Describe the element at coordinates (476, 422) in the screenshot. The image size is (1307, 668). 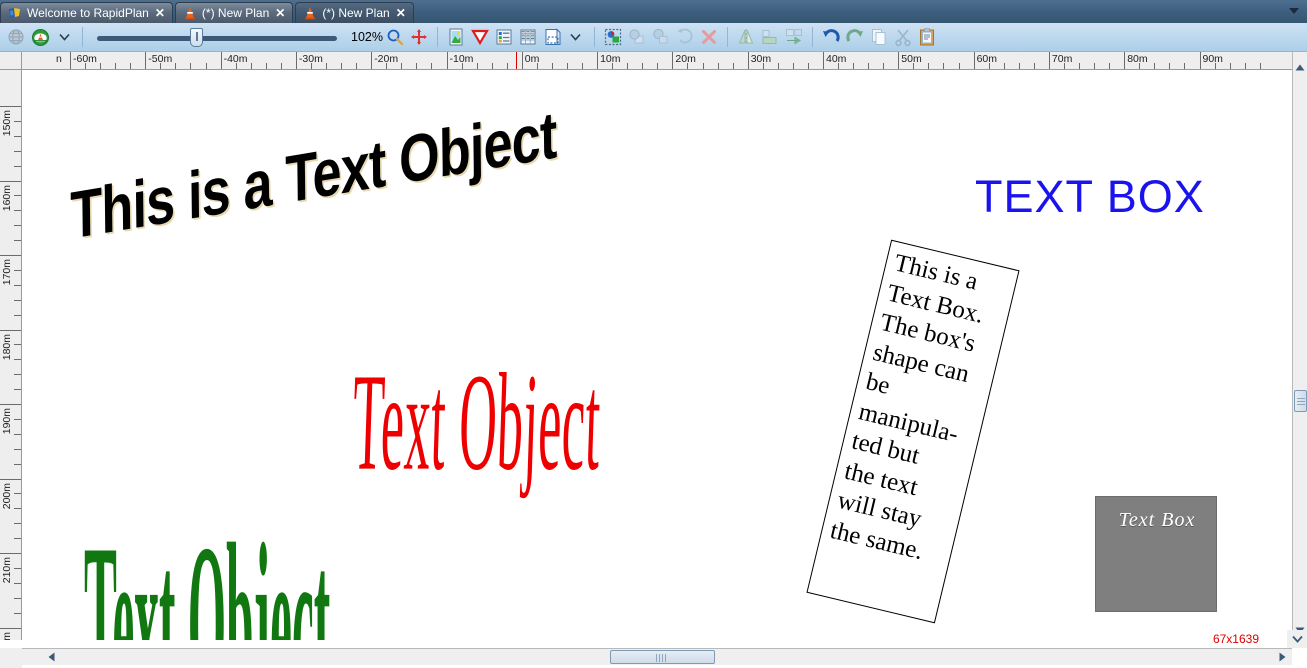
I see `text-object-red: Text Object` at that location.